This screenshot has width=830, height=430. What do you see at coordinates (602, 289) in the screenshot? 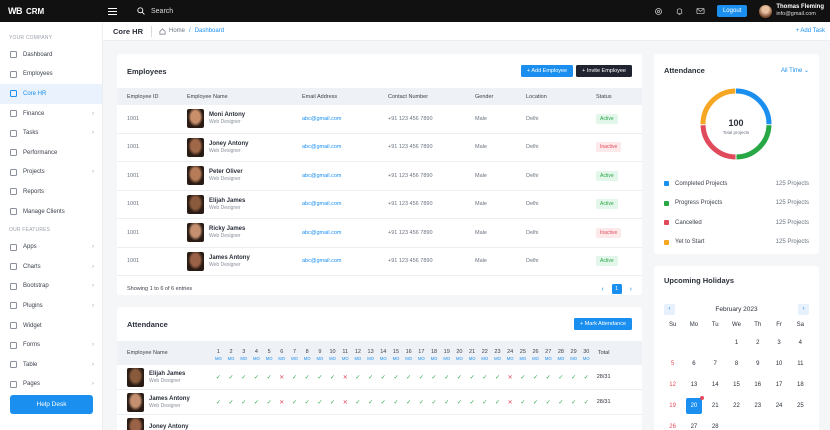
I see `prev-page-icon: ‹` at bounding box center [602, 289].